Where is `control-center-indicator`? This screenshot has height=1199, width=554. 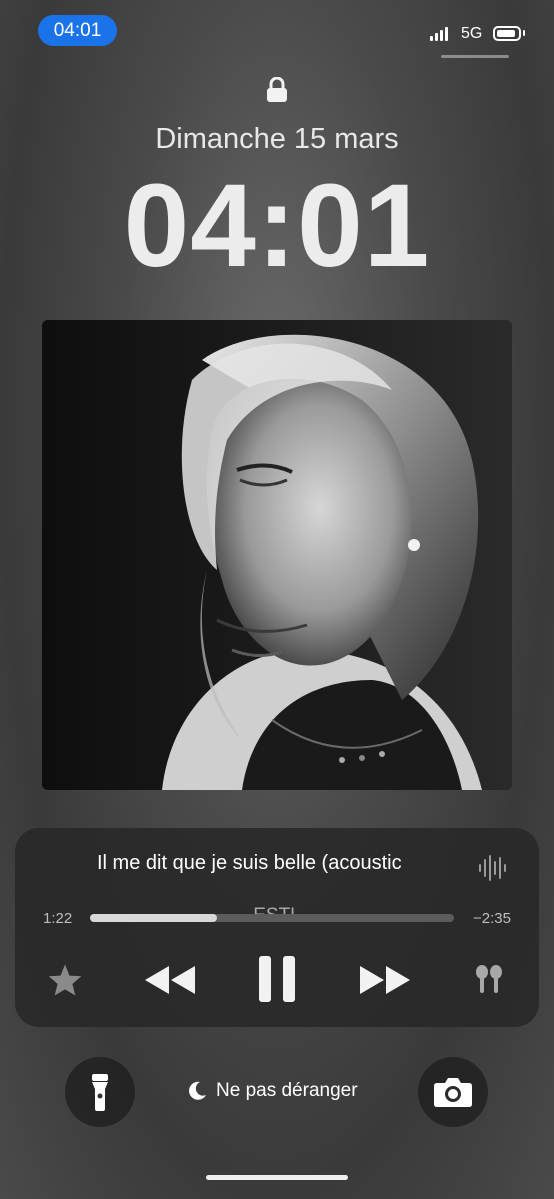
control-center-indicator is located at coordinates (475, 56).